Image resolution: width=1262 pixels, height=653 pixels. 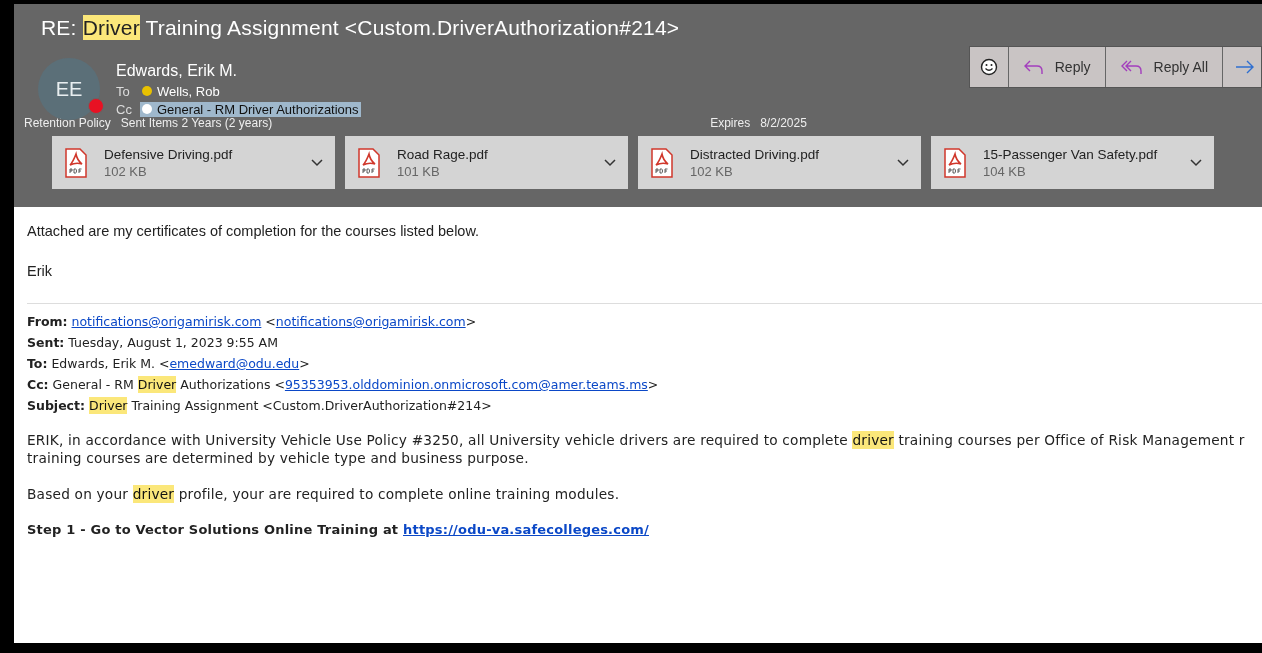 I want to click on header-line: To: Edwards, Erik M. <emedward@odu.edu>, so click(x=169, y=363).